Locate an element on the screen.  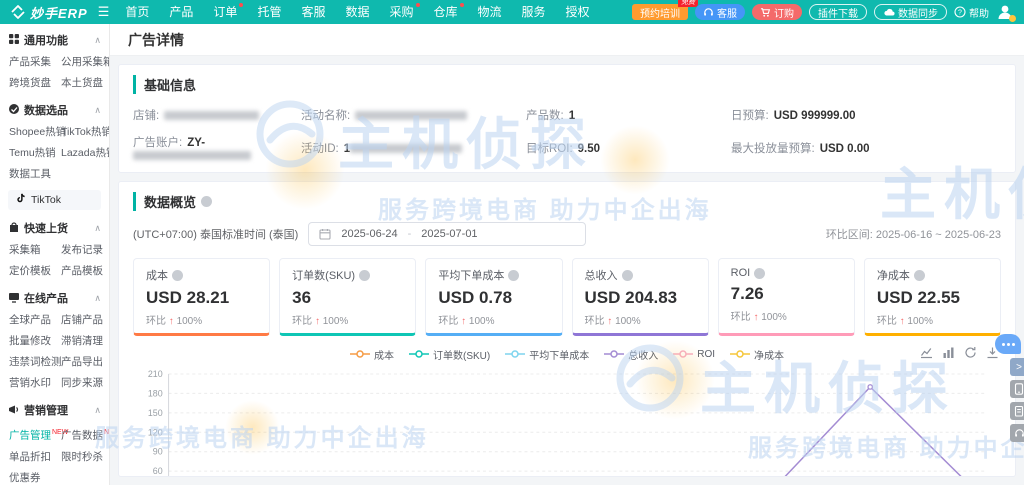
nav-item-7: 仓库 is located at coordinates (446, 12).